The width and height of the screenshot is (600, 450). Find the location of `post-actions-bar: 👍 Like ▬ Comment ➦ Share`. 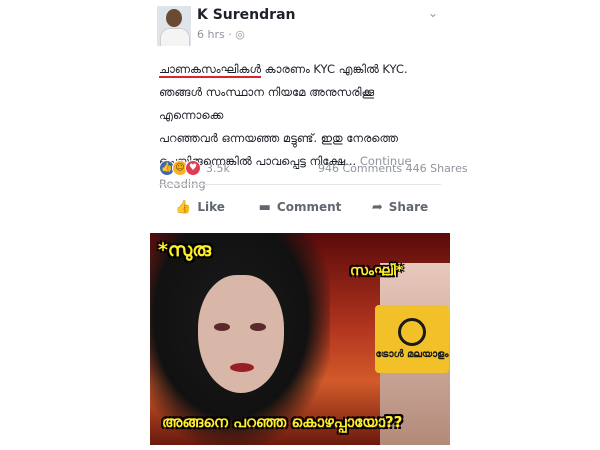

post-actions-bar: 👍 Like ▬ Comment ➦ Share is located at coordinates (300, 207).